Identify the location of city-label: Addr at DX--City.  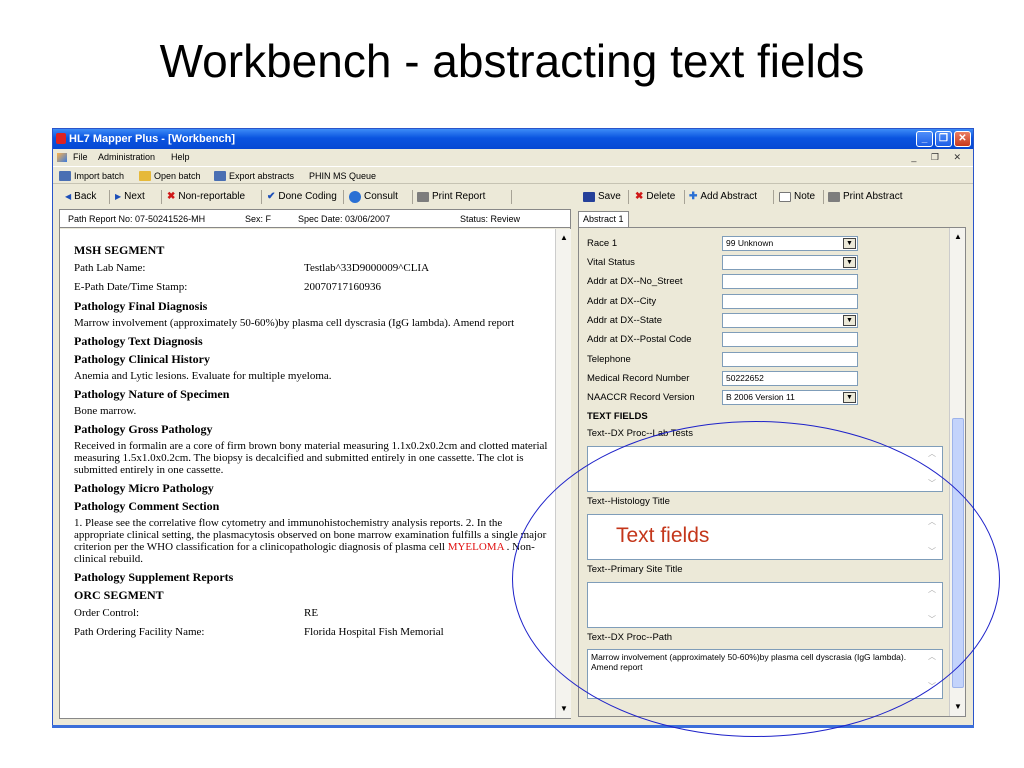
(622, 301).